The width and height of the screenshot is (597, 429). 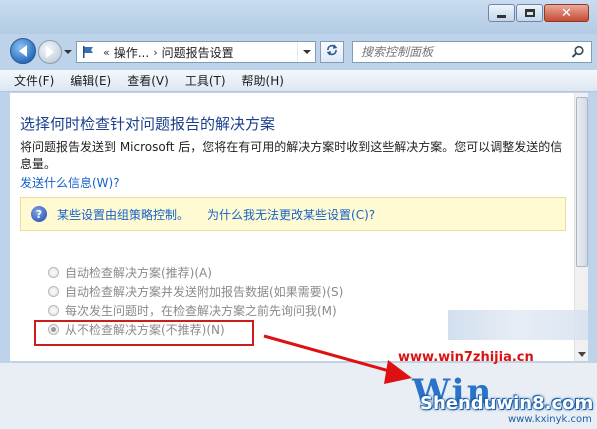 I want to click on breadcrumb-item: 问题报告设置, so click(x=198, y=52).